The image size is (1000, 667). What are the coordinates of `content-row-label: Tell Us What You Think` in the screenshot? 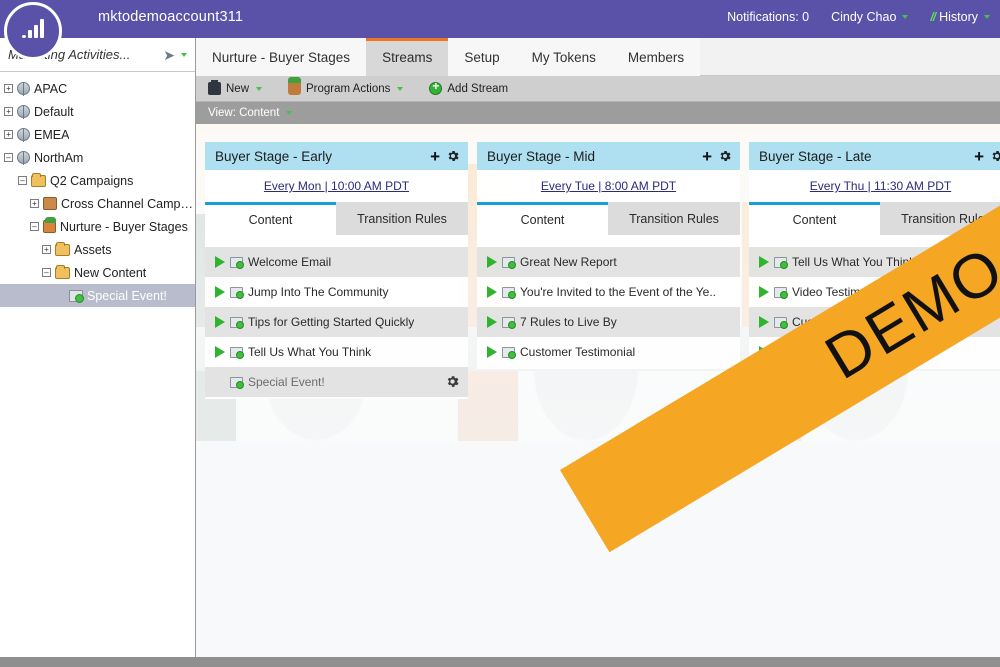 It's located at (310, 352).